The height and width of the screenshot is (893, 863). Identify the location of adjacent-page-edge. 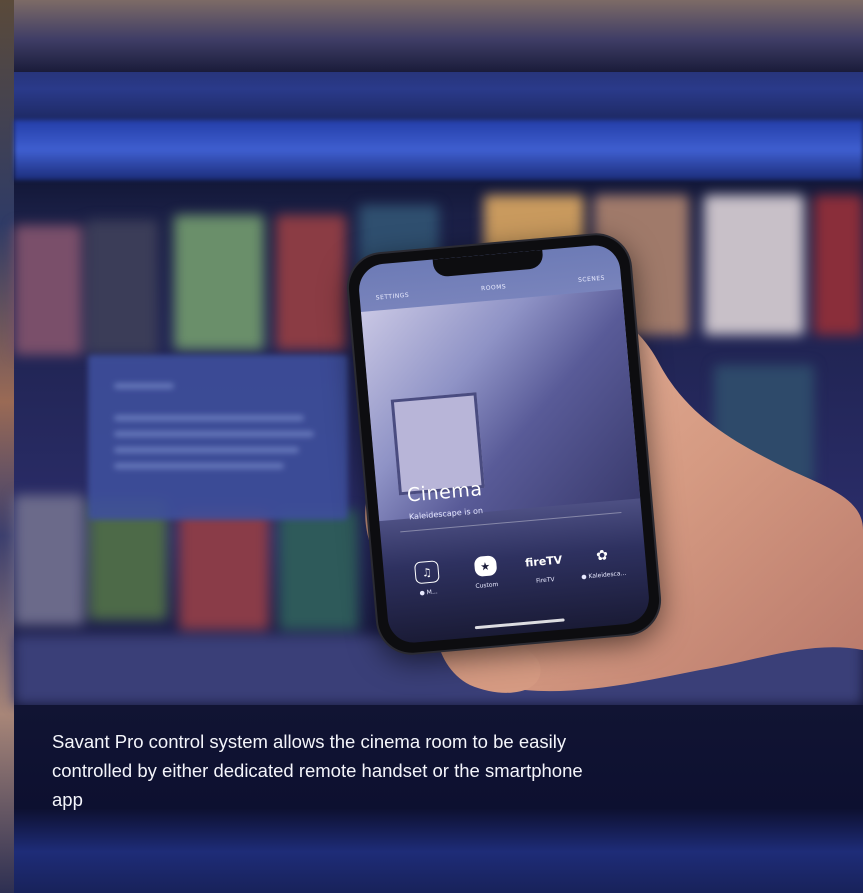
(7, 446).